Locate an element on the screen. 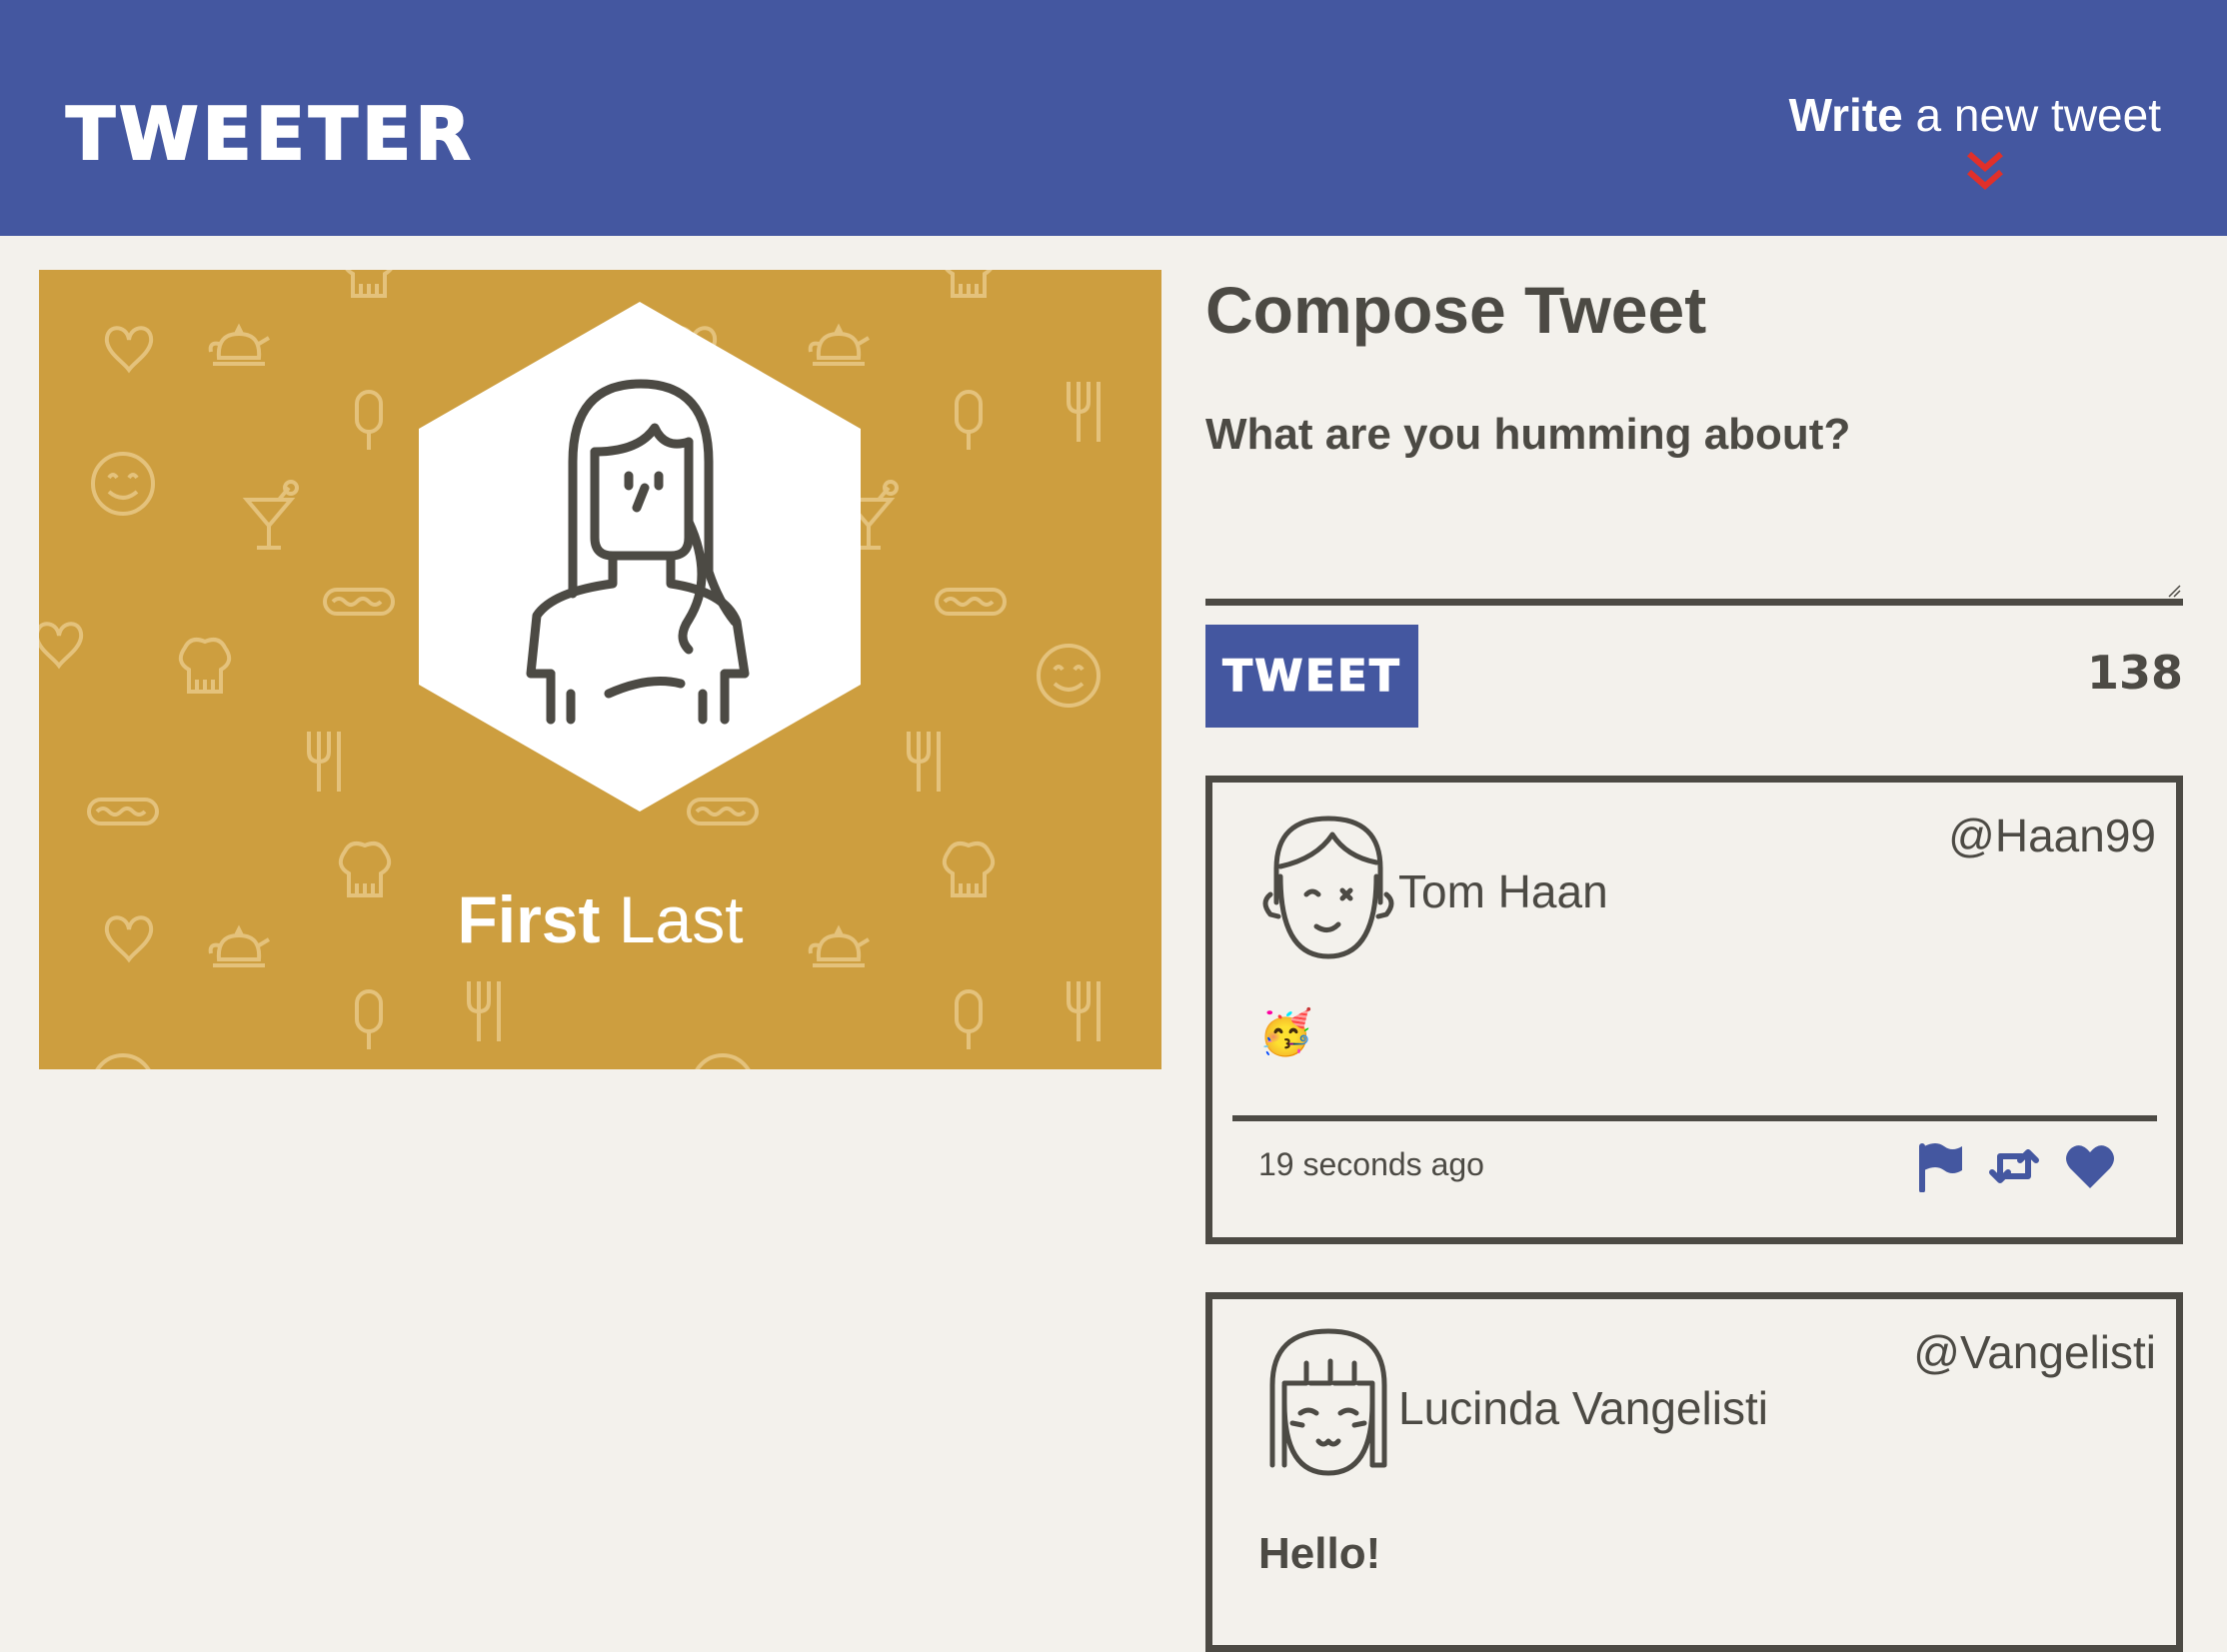 Image resolution: width=2227 pixels, height=1652 pixels. profile-avatar is located at coordinates (640, 557).